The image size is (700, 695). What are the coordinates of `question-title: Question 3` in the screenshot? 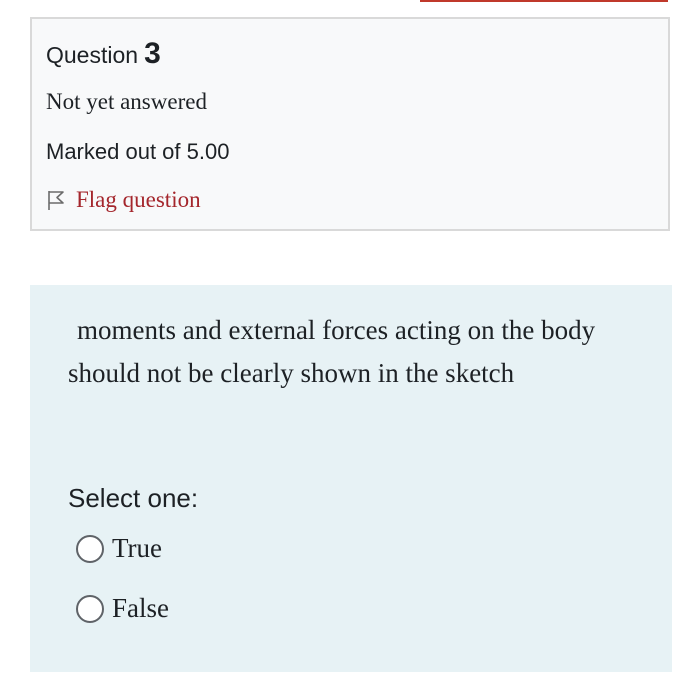 It's located at (103, 54).